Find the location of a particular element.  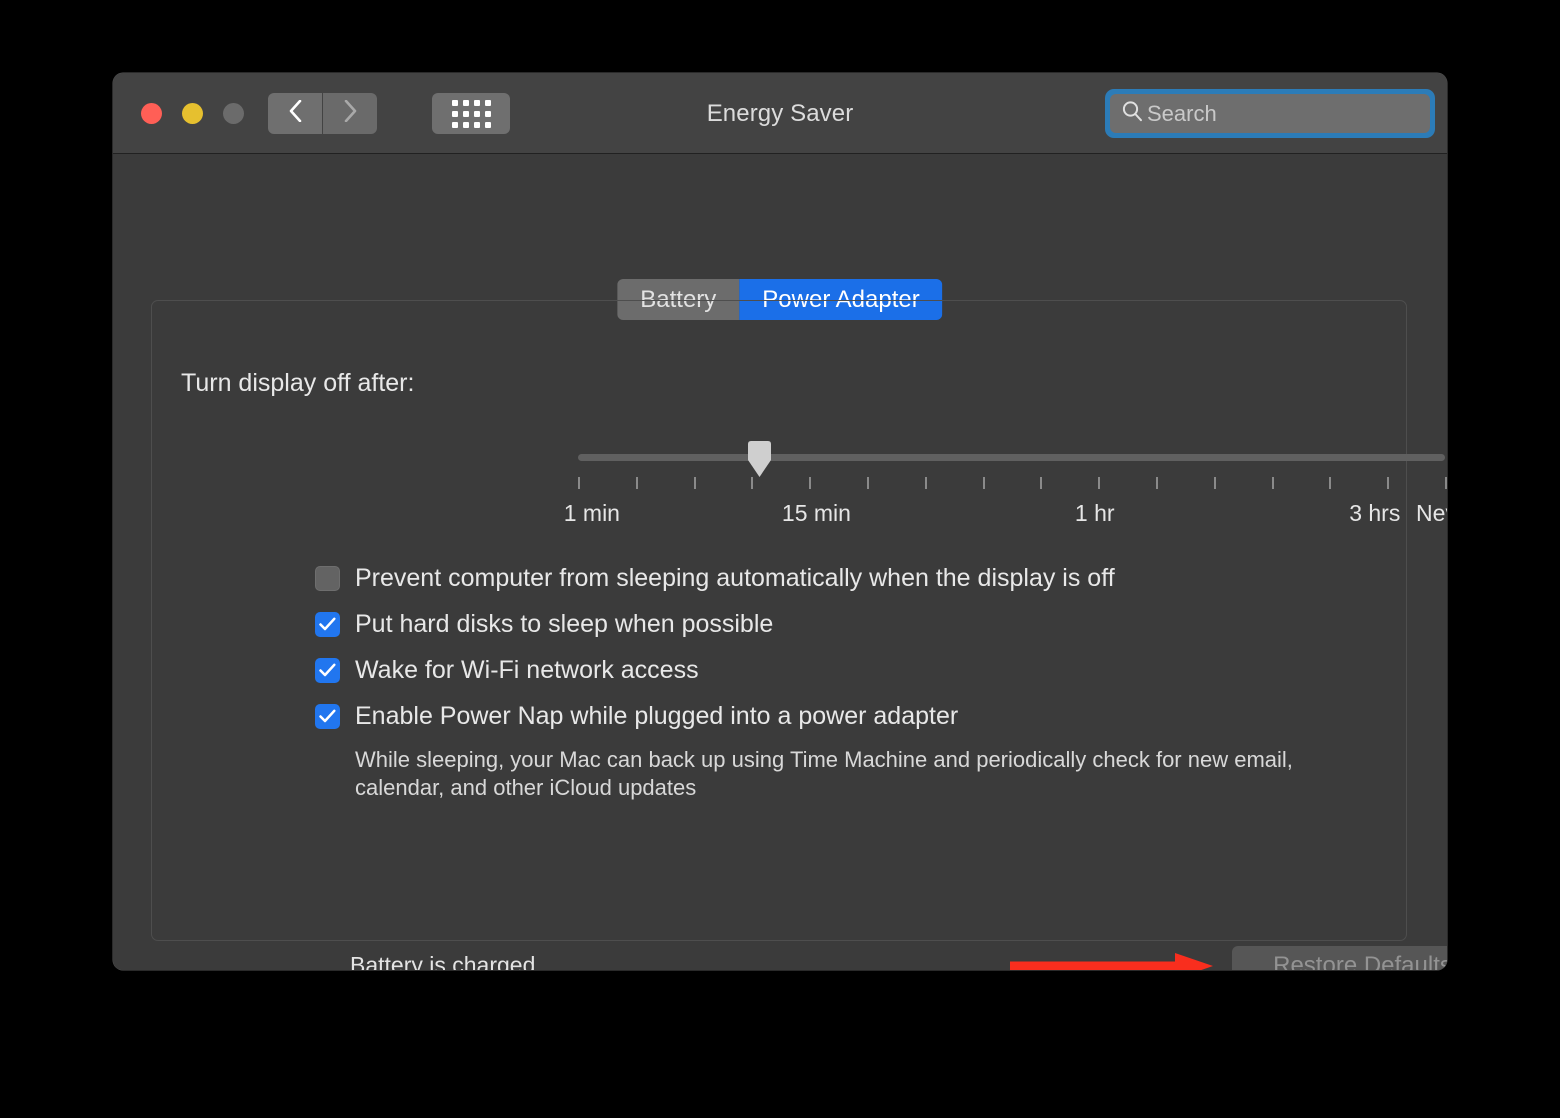

slider-tick-label: 3 hrs is located at coordinates (1375, 513).